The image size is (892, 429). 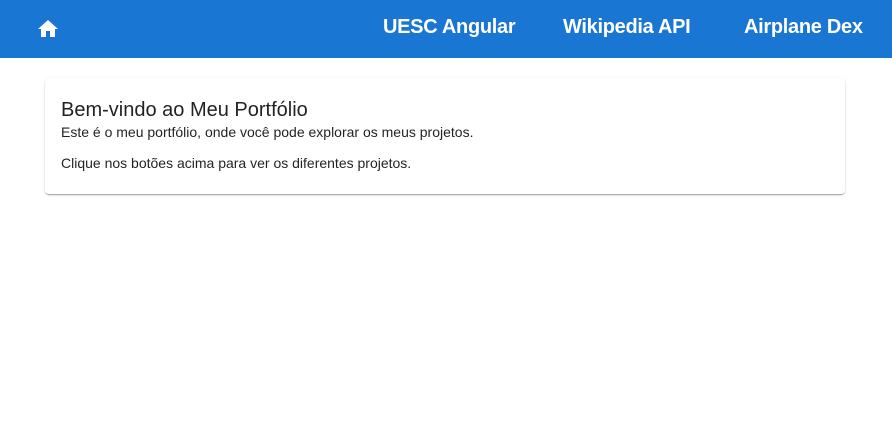 I want to click on home-icon, so click(x=48, y=29).